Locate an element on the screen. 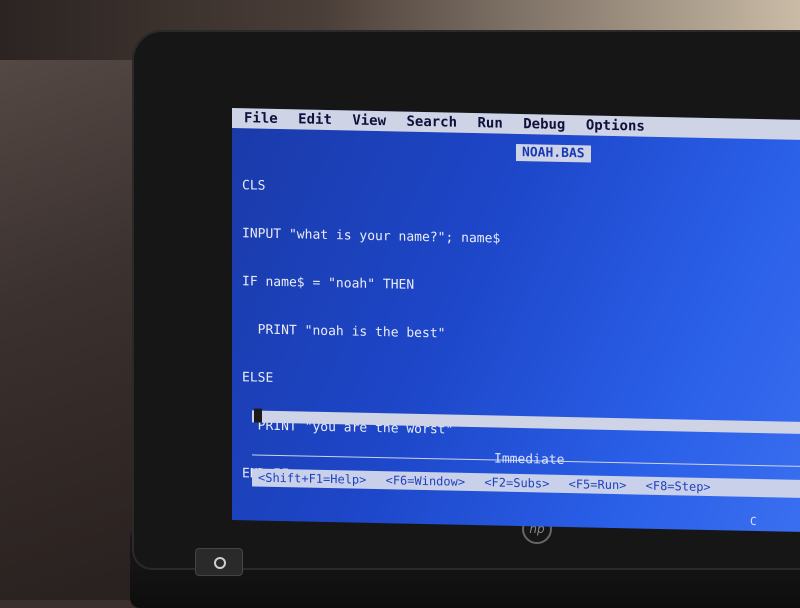 The height and width of the screenshot is (608, 800). menu-debug: Debug is located at coordinates (544, 124).